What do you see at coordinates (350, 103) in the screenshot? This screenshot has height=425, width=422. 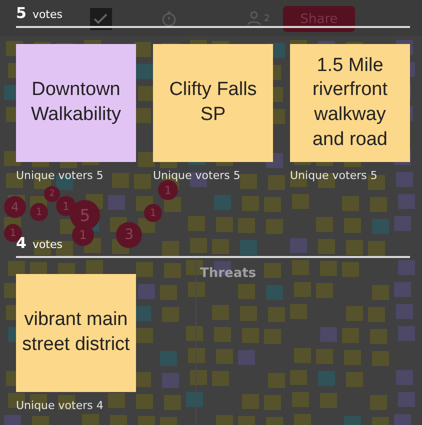 I see `sticky-note: 1.5 Mile riverfront walkway and road` at bounding box center [350, 103].